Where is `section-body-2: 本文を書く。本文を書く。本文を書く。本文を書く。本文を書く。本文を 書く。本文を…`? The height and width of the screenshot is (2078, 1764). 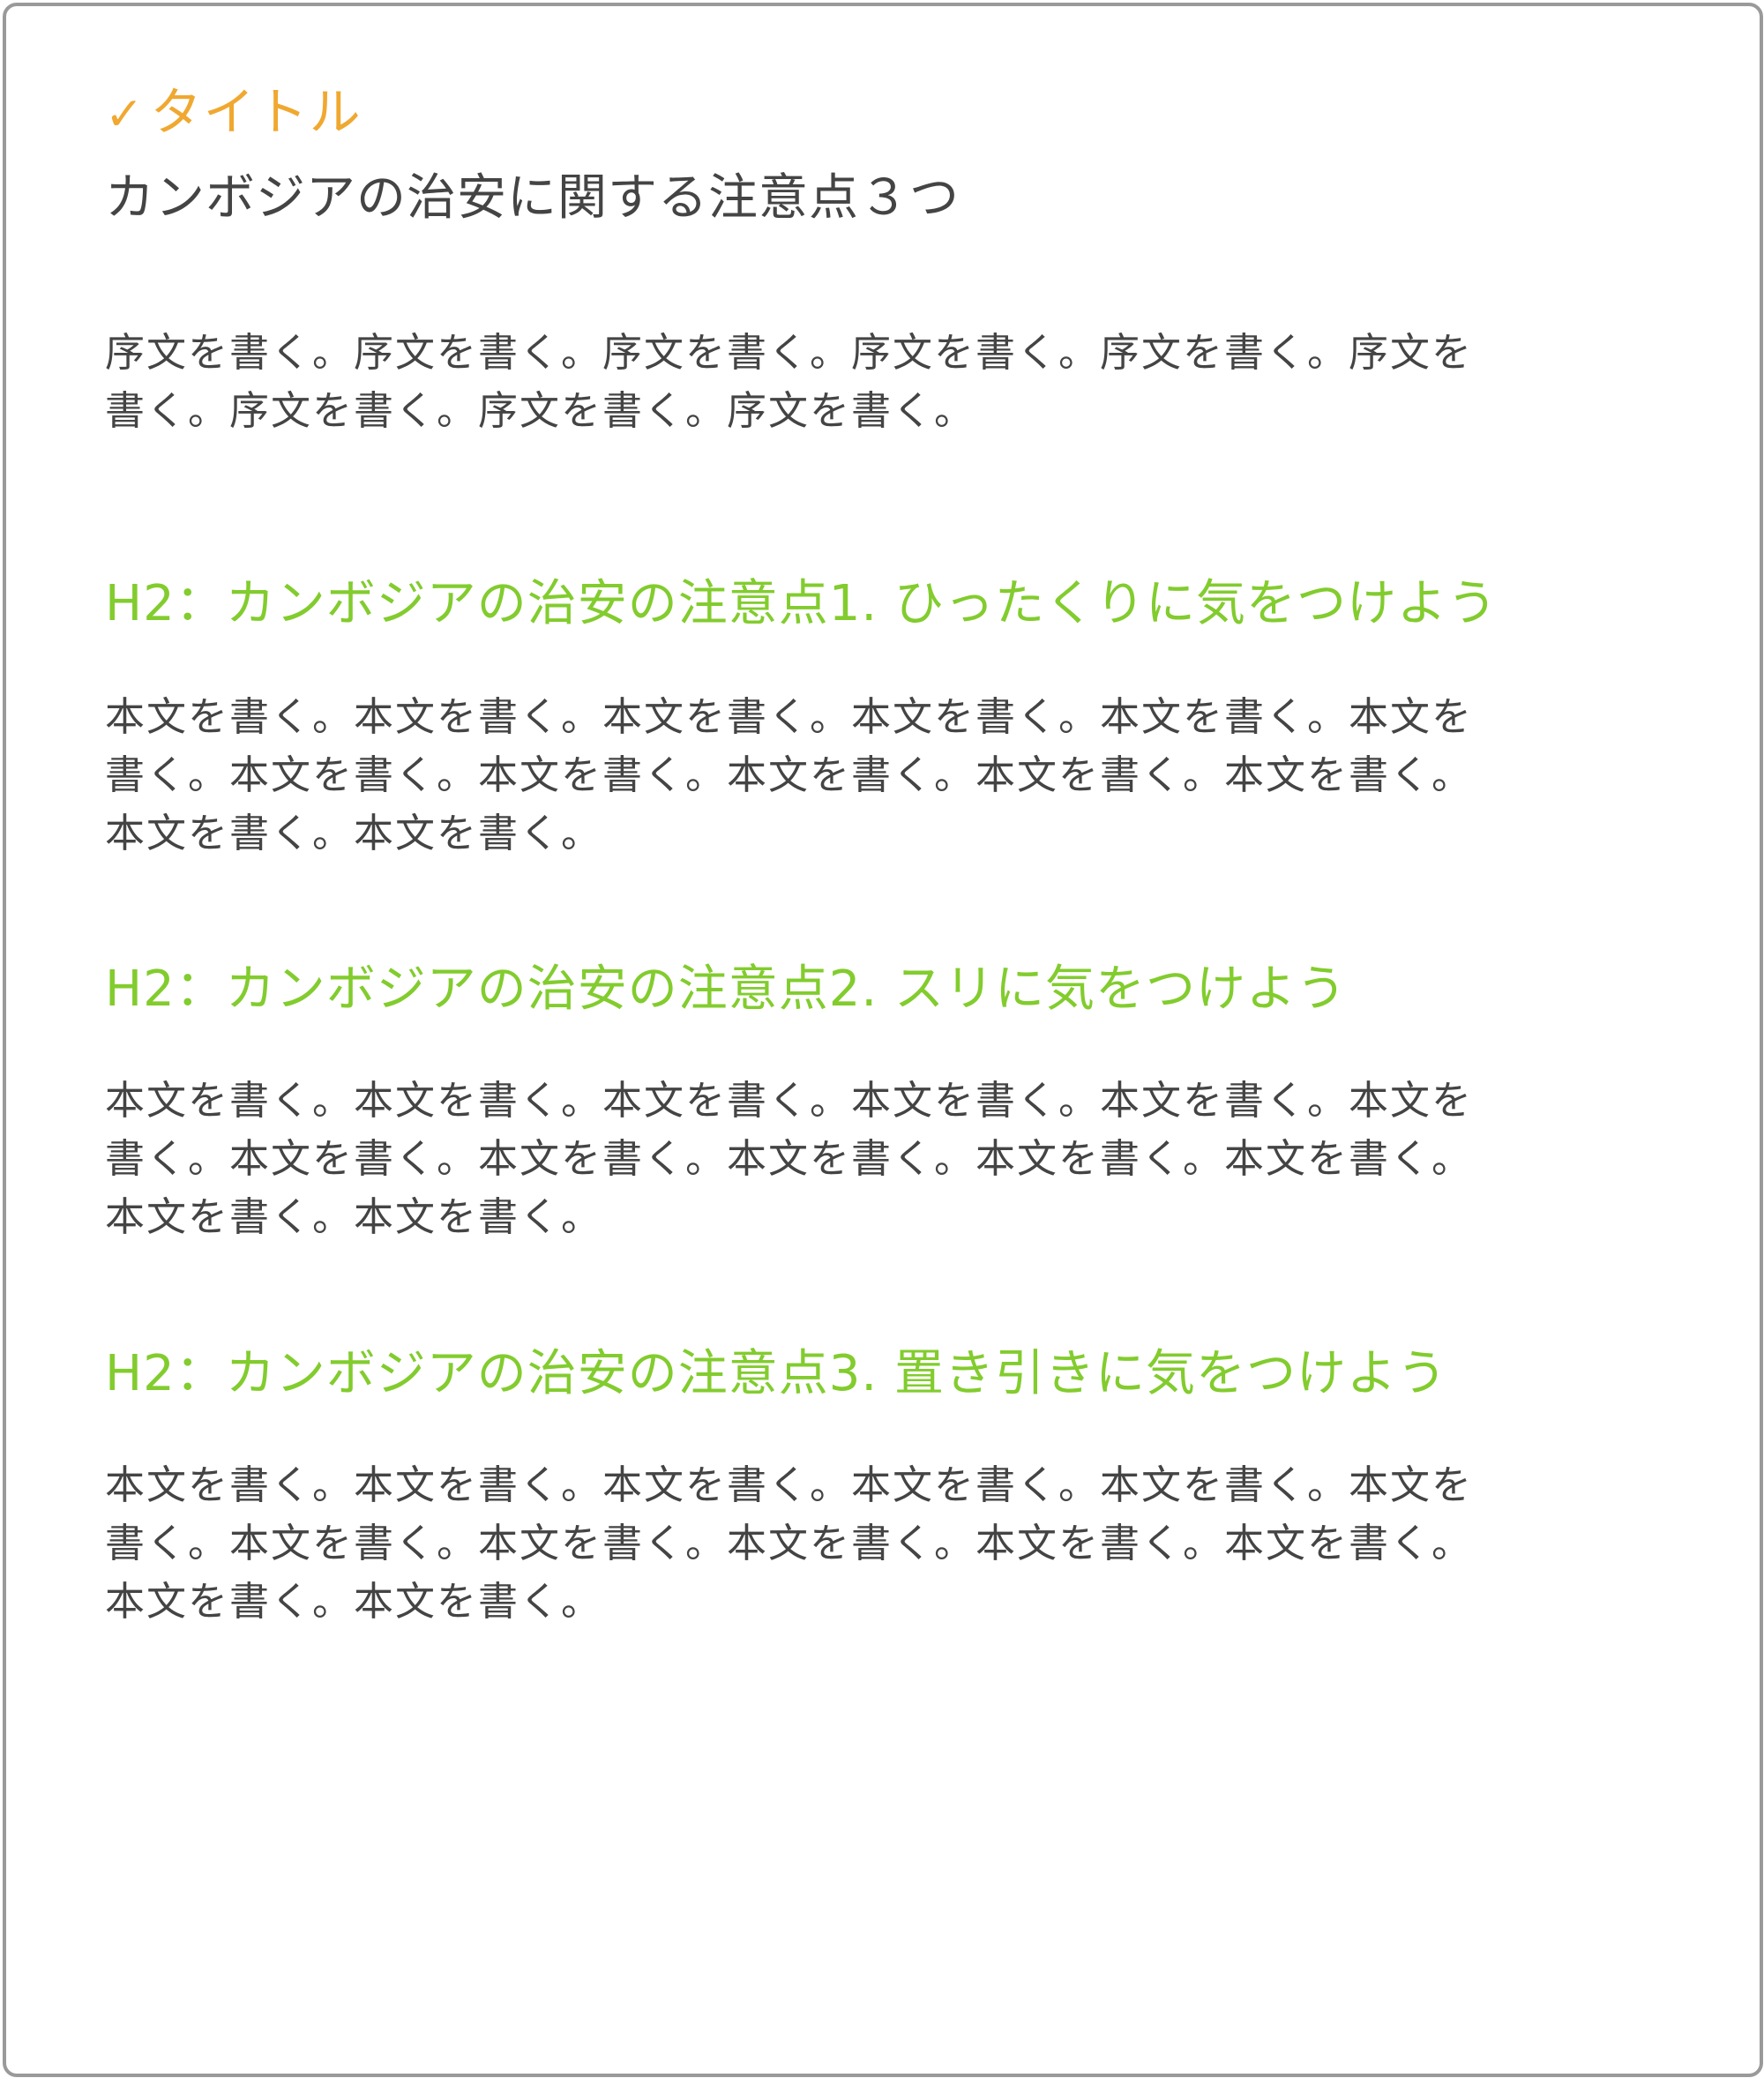 section-body-2: 本文を書く。本文を書く。本文を書く。本文を書く。本文を書く。本文を 書く。本文を… is located at coordinates (789, 1159).